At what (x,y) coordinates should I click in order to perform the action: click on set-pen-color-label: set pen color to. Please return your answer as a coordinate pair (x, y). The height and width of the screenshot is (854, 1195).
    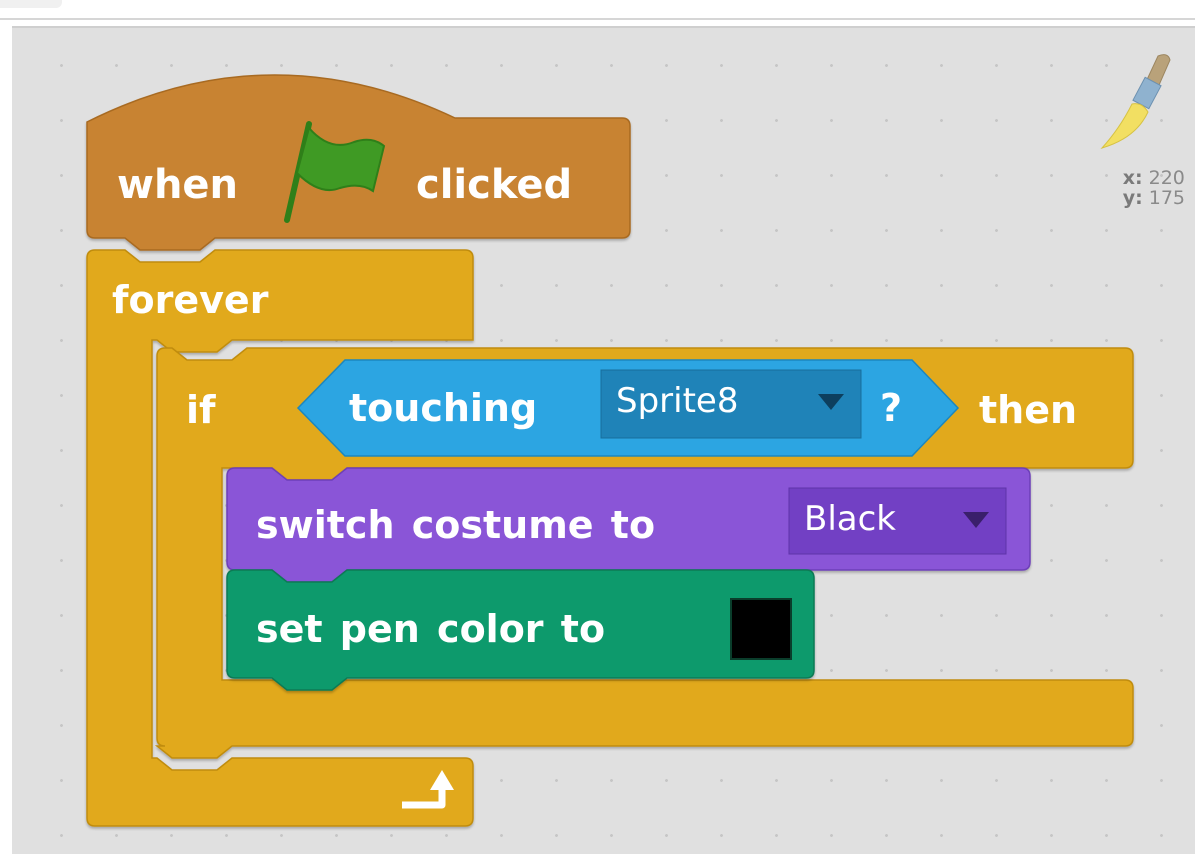
    Looking at the image, I should click on (431, 629).